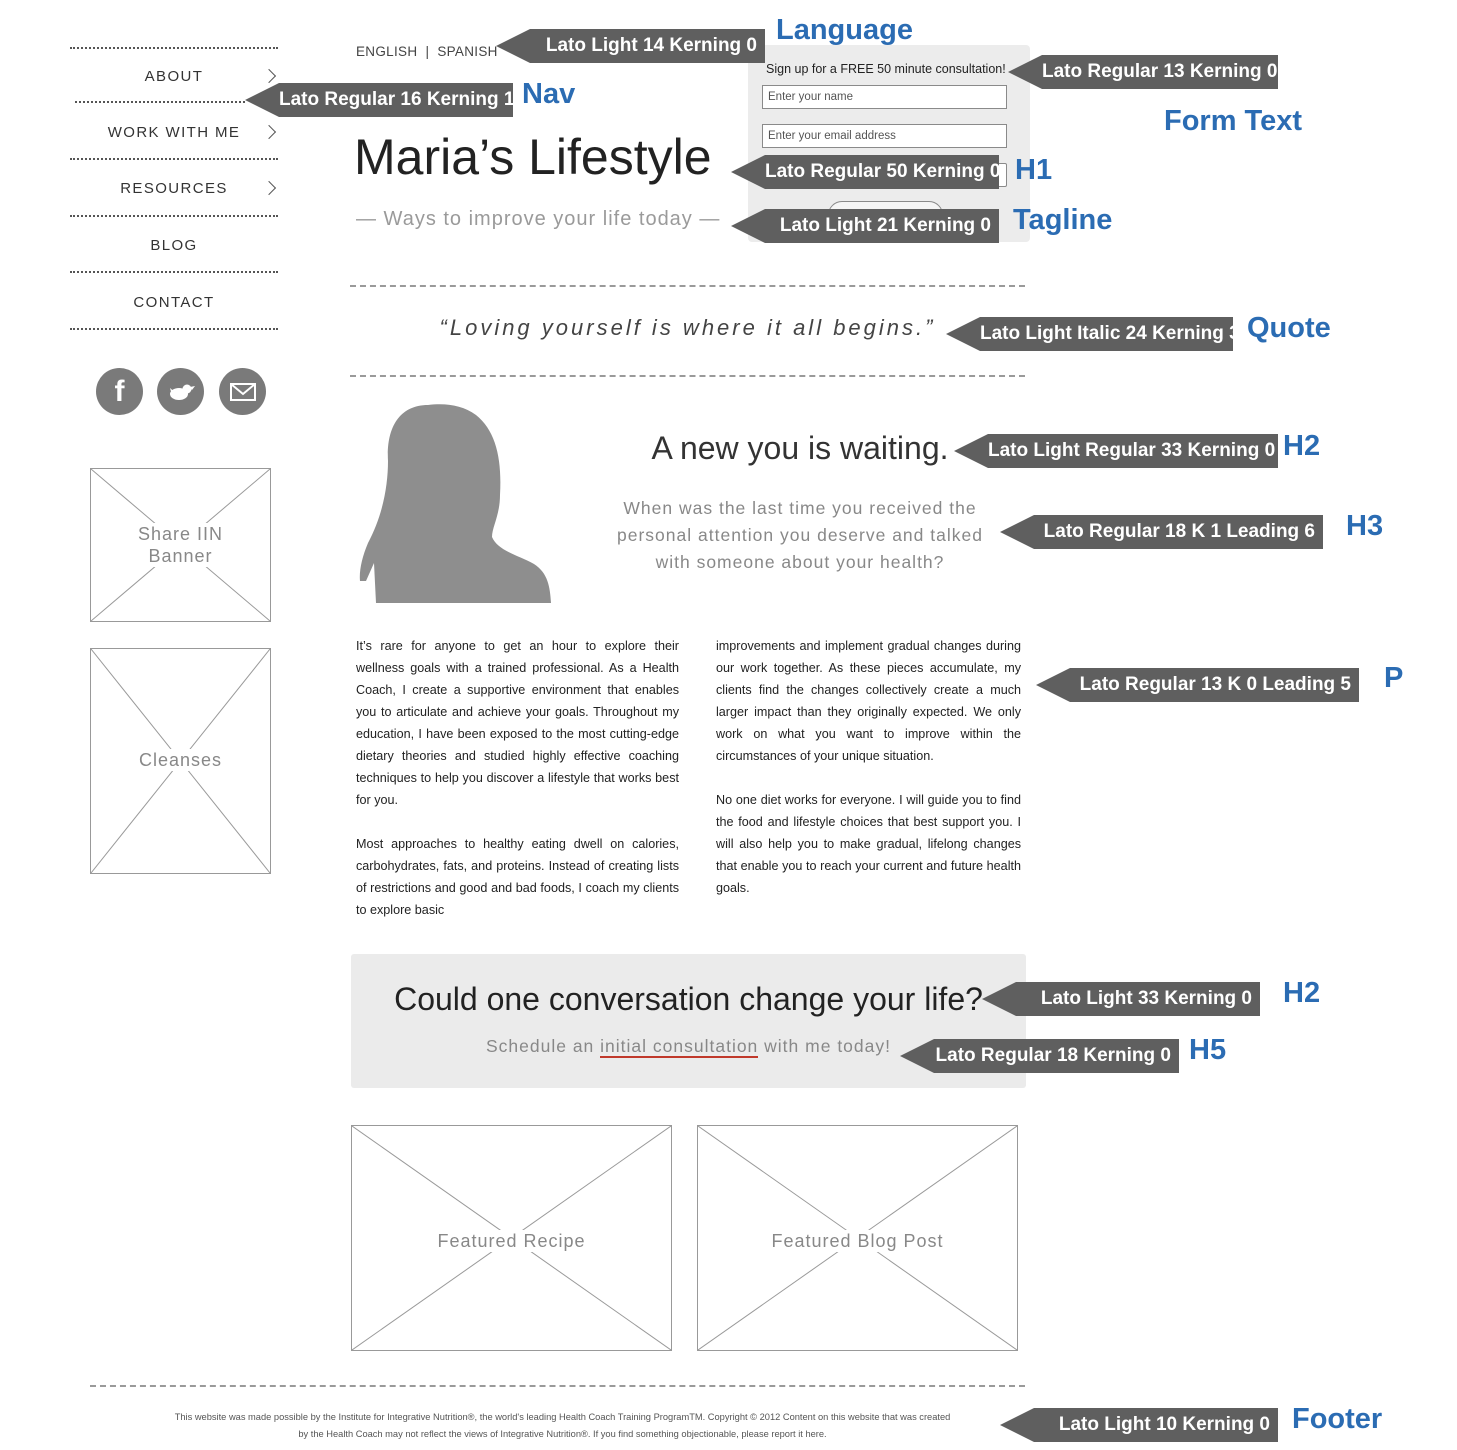  Describe the element at coordinates (379, 100) in the screenshot. I see `annotation-nav-spec: Lato Regular 16 Kerning 1` at that location.